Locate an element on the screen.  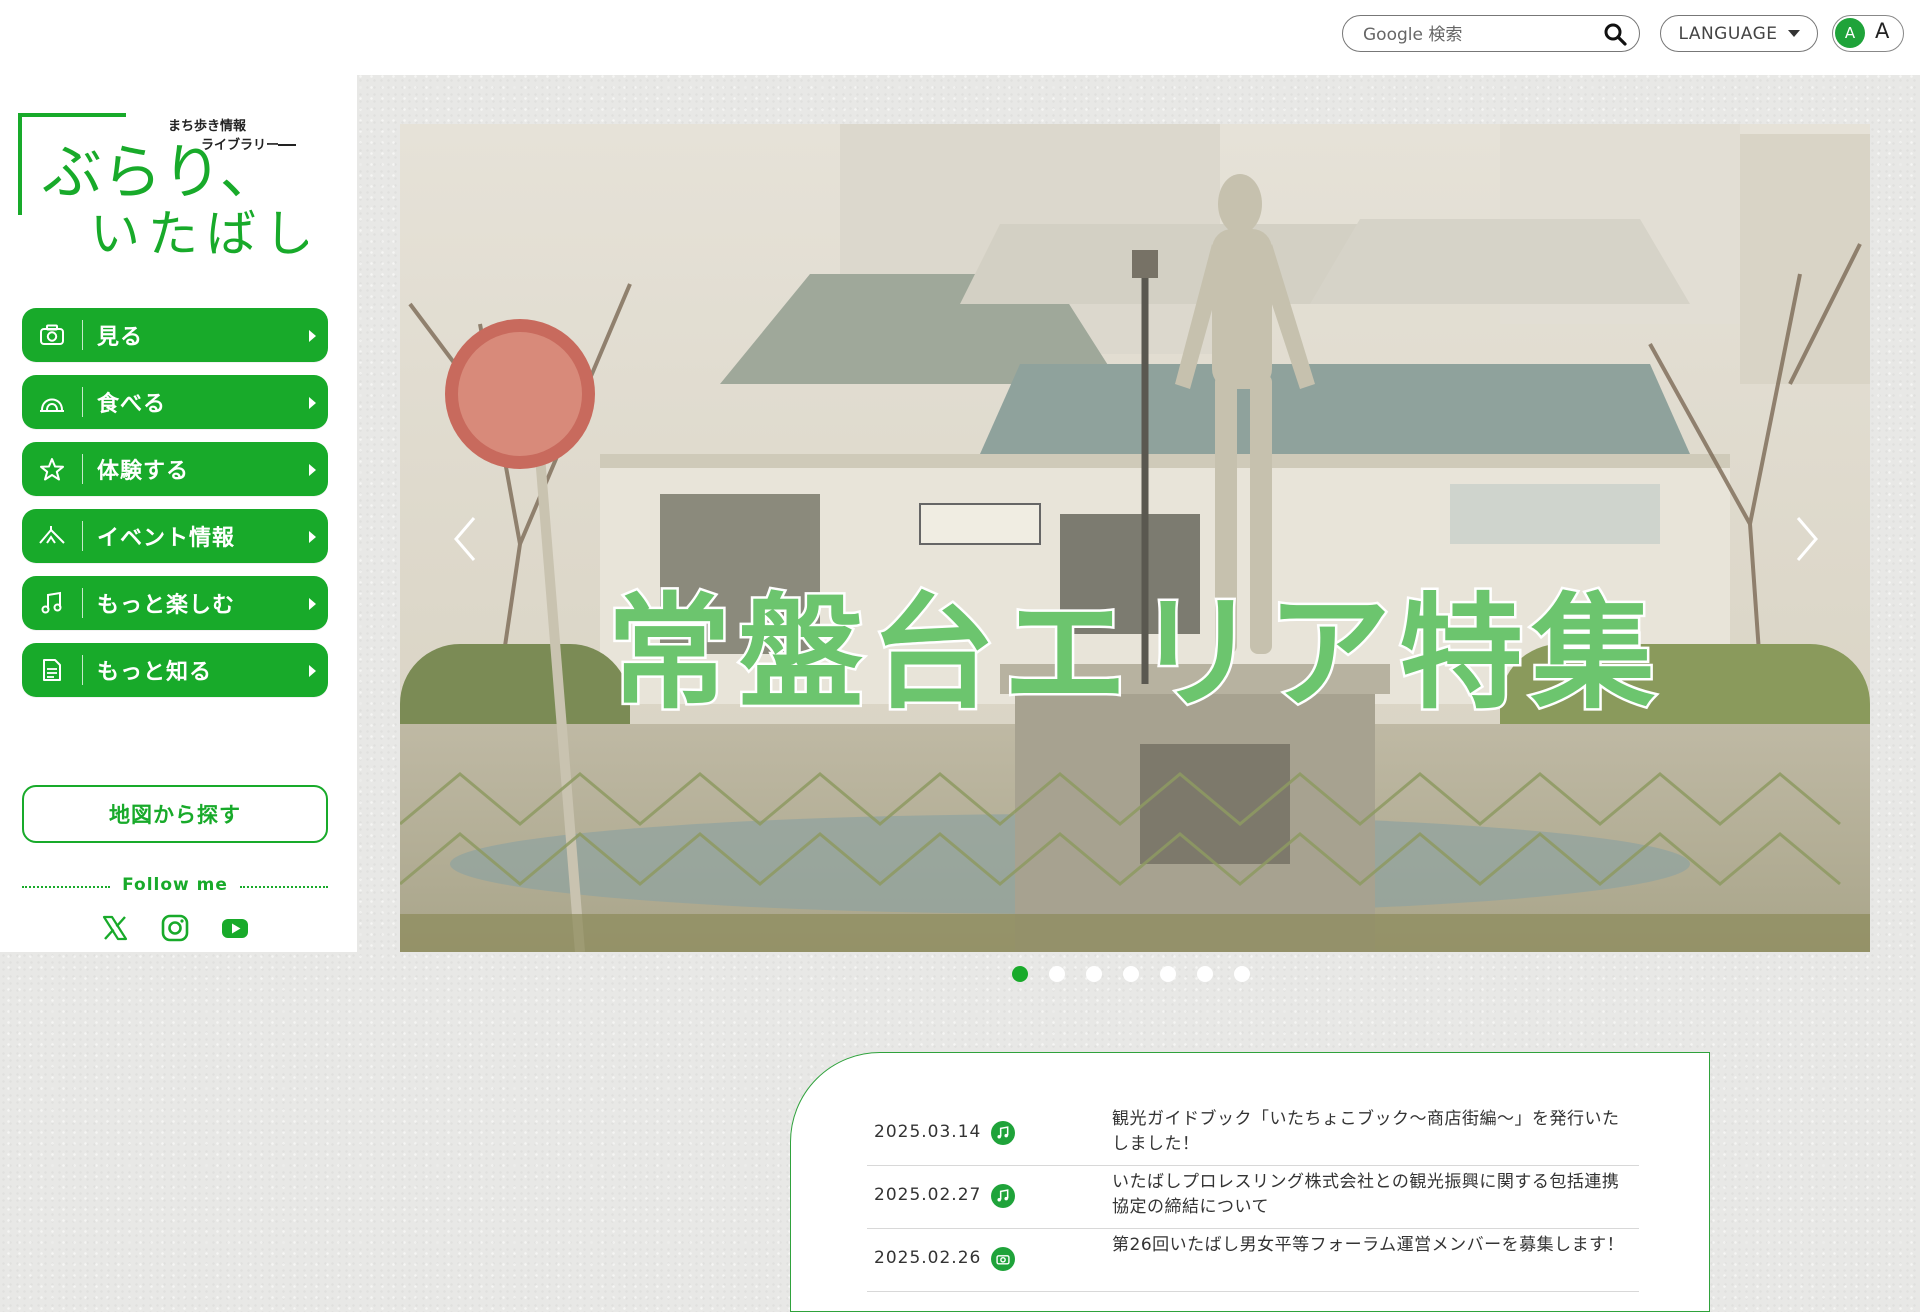
logo-tagline-1: まち歩き情報 is located at coordinates (207, 126).